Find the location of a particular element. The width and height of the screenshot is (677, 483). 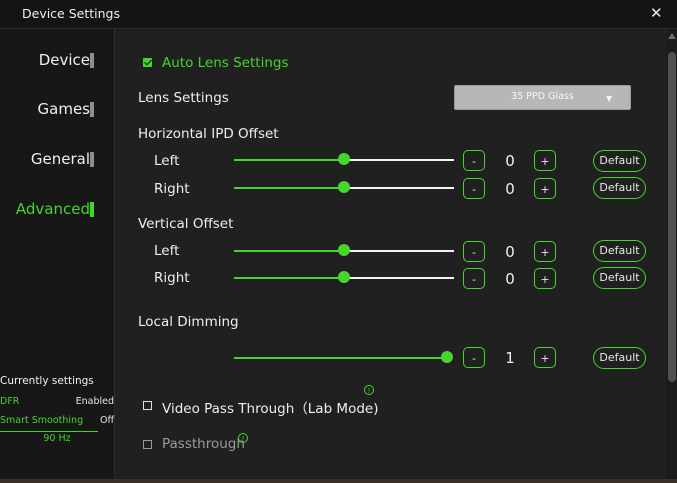

horizontal-right-value: 0 is located at coordinates (510, 189).